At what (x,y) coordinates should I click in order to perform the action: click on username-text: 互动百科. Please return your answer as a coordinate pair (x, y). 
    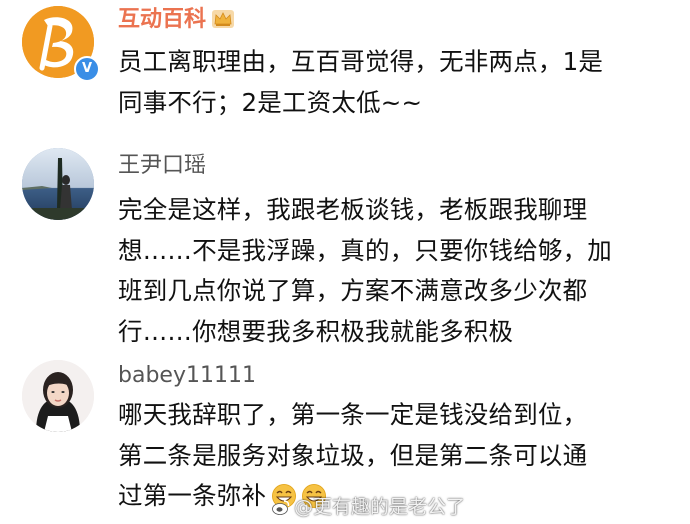
    Looking at the image, I should click on (162, 19).